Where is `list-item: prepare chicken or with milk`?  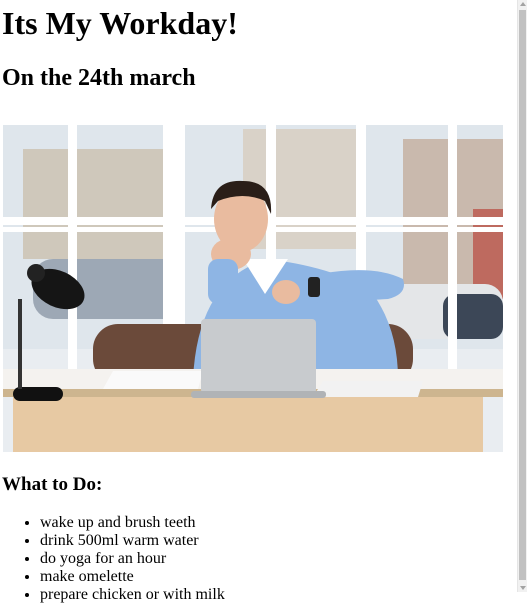 list-item: prepare chicken or with milk is located at coordinates (132, 595).